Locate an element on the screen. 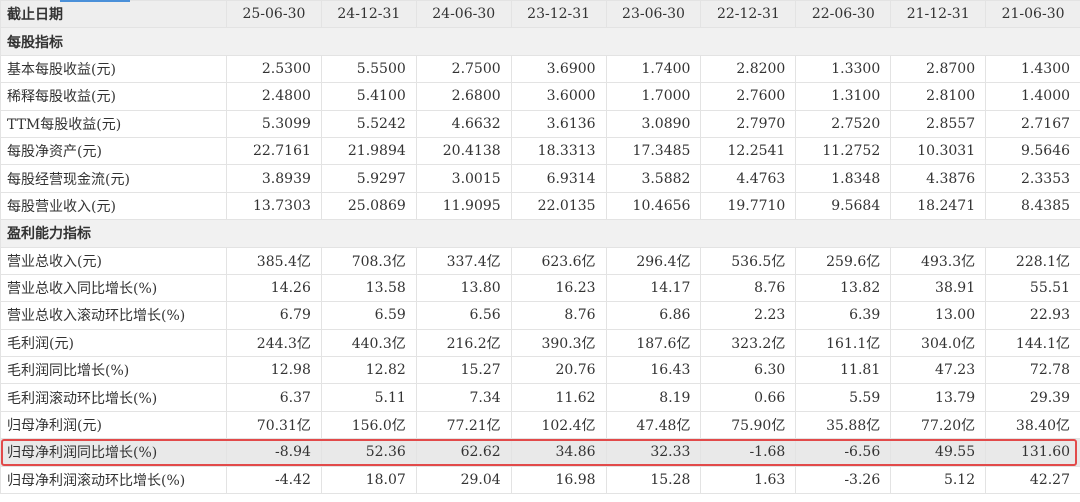 The width and height of the screenshot is (1080, 502). table-cell: 17.3485 is located at coordinates (653, 151).